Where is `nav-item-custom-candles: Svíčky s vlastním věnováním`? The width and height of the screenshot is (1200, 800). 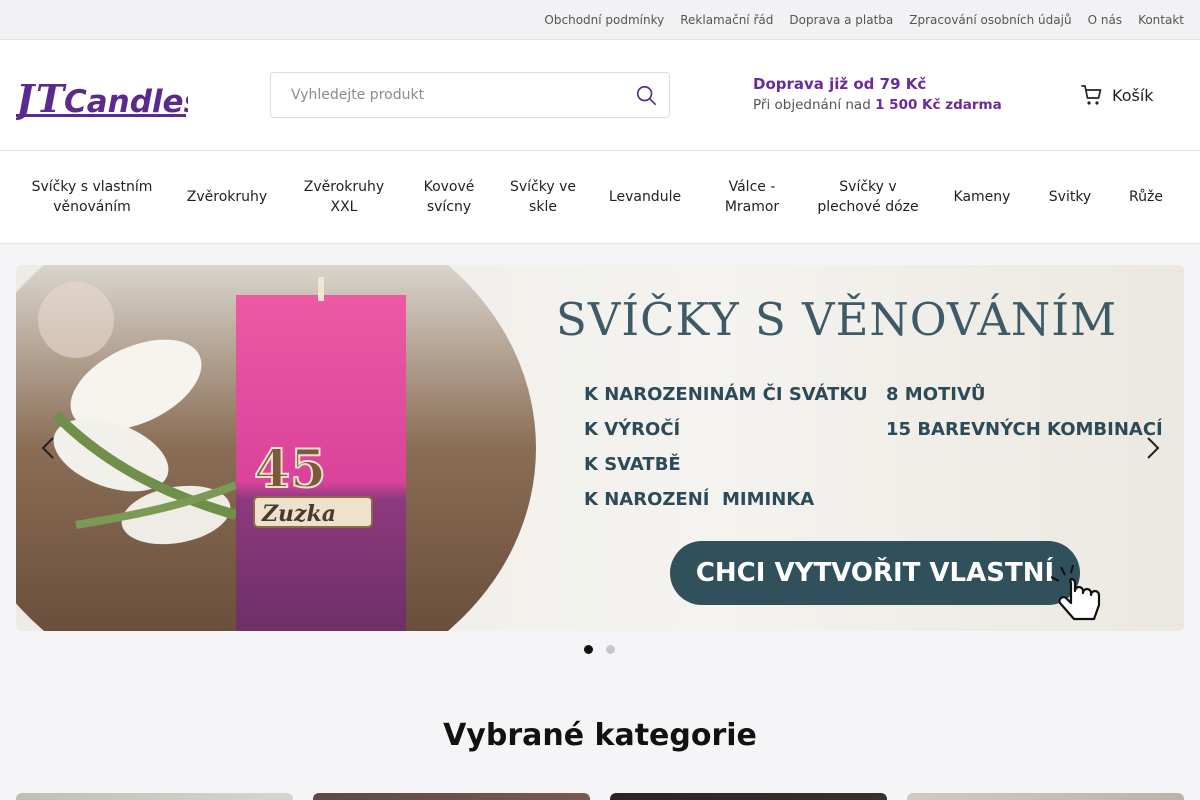
nav-item-custom-candles: Svíčky s vlastním věnováním is located at coordinates (92, 197).